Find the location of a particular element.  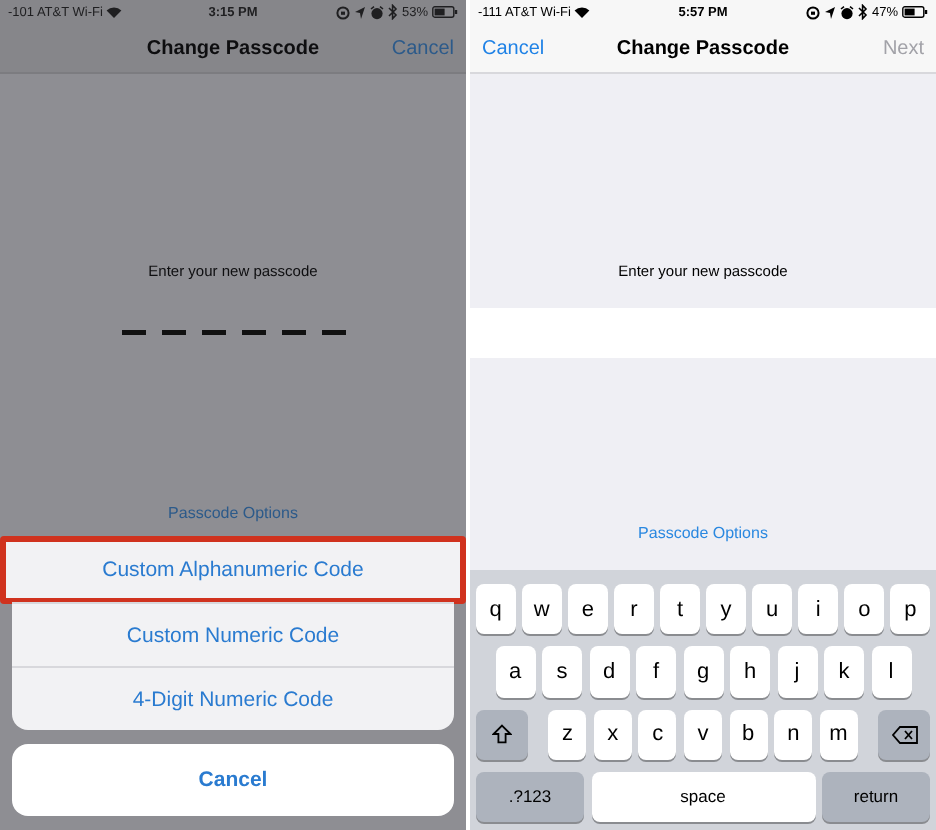

up-arrow-icon is located at coordinates (501, 734).